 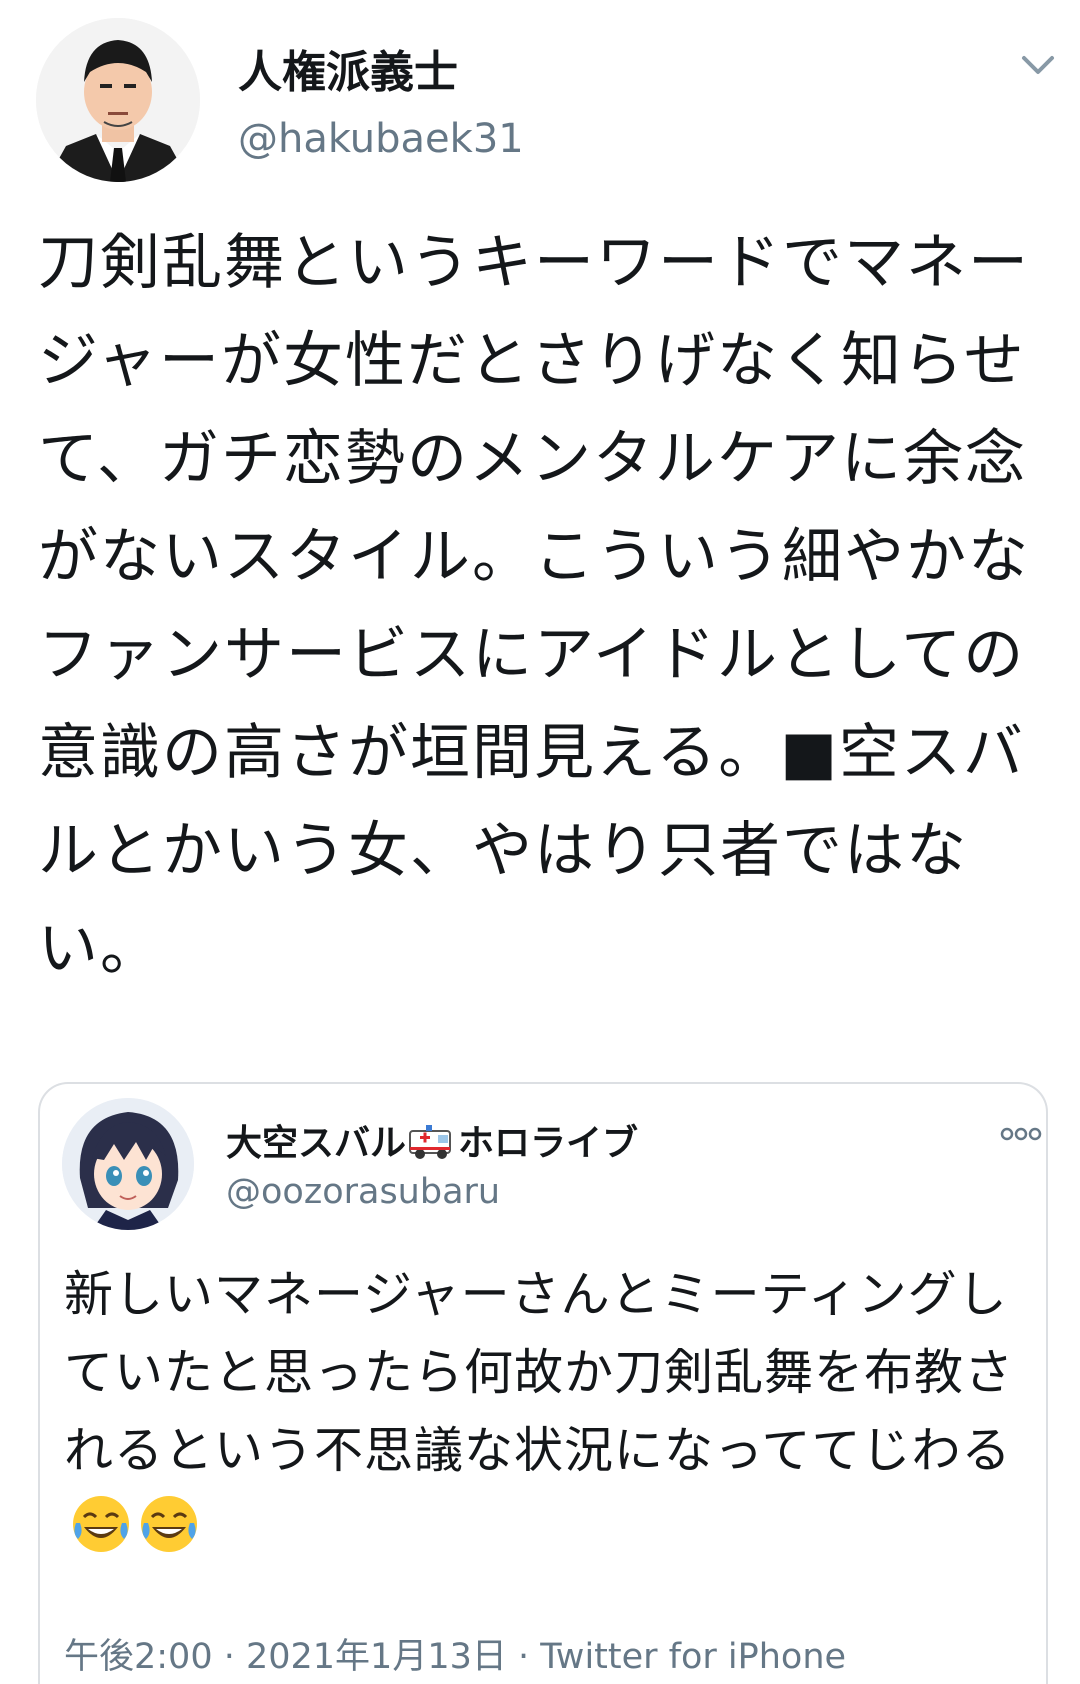 I want to click on author-handle: @hakubaek31, so click(x=381, y=139).